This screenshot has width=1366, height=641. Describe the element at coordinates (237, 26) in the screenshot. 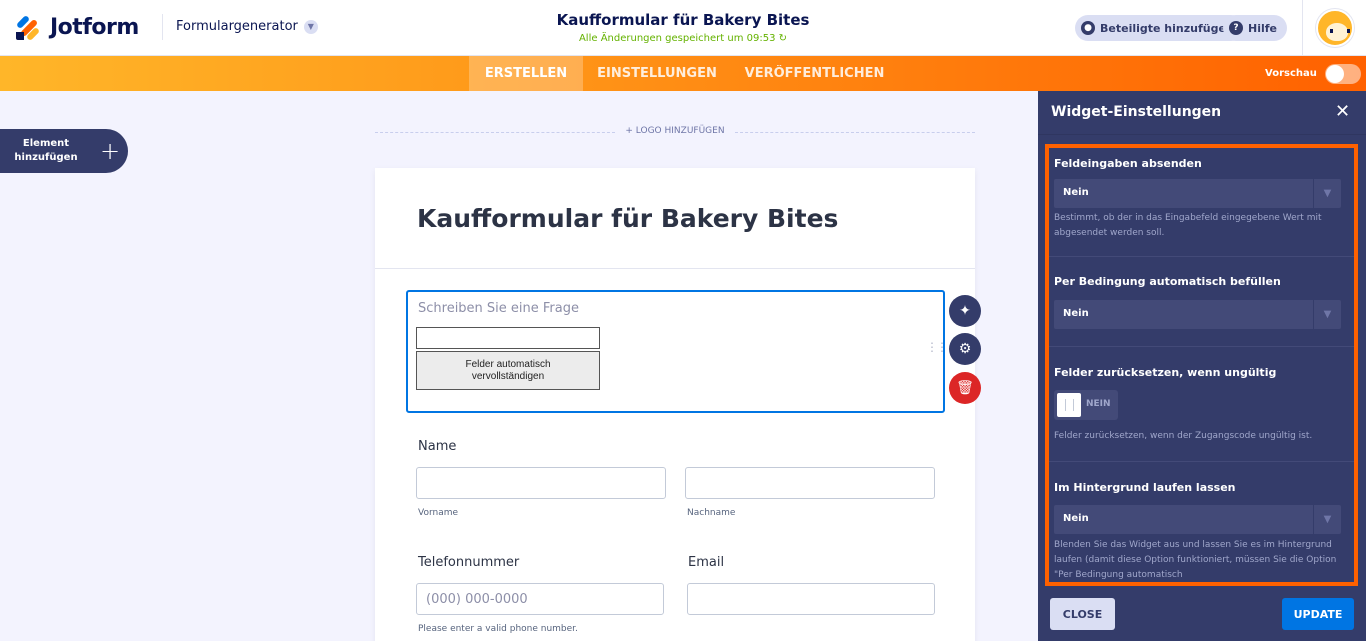

I see `generator-label: Formulargenerator` at that location.